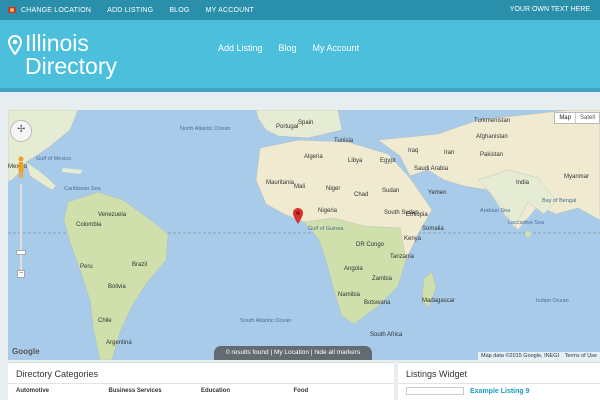  Describe the element at coordinates (361, 195) in the screenshot. I see `map-label-chad: Chad` at that location.